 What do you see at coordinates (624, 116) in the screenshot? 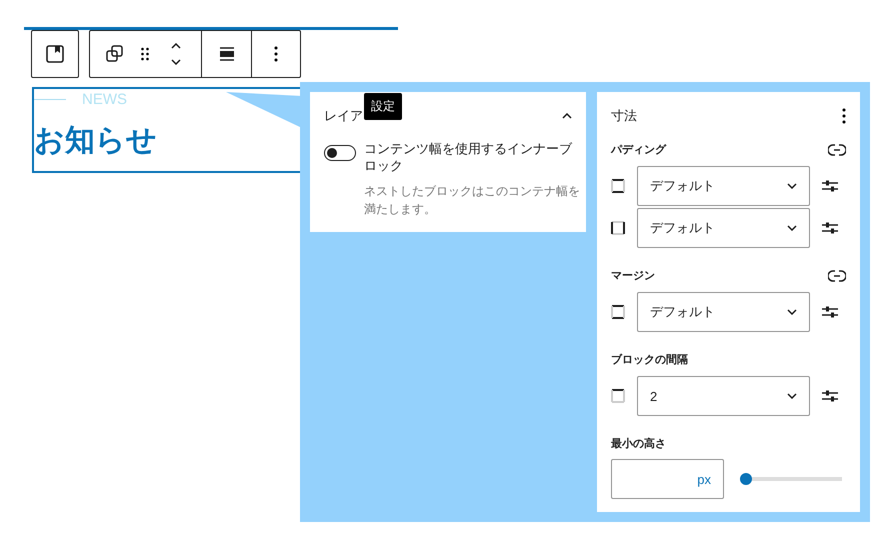
I see `panel-title: 寸法` at bounding box center [624, 116].